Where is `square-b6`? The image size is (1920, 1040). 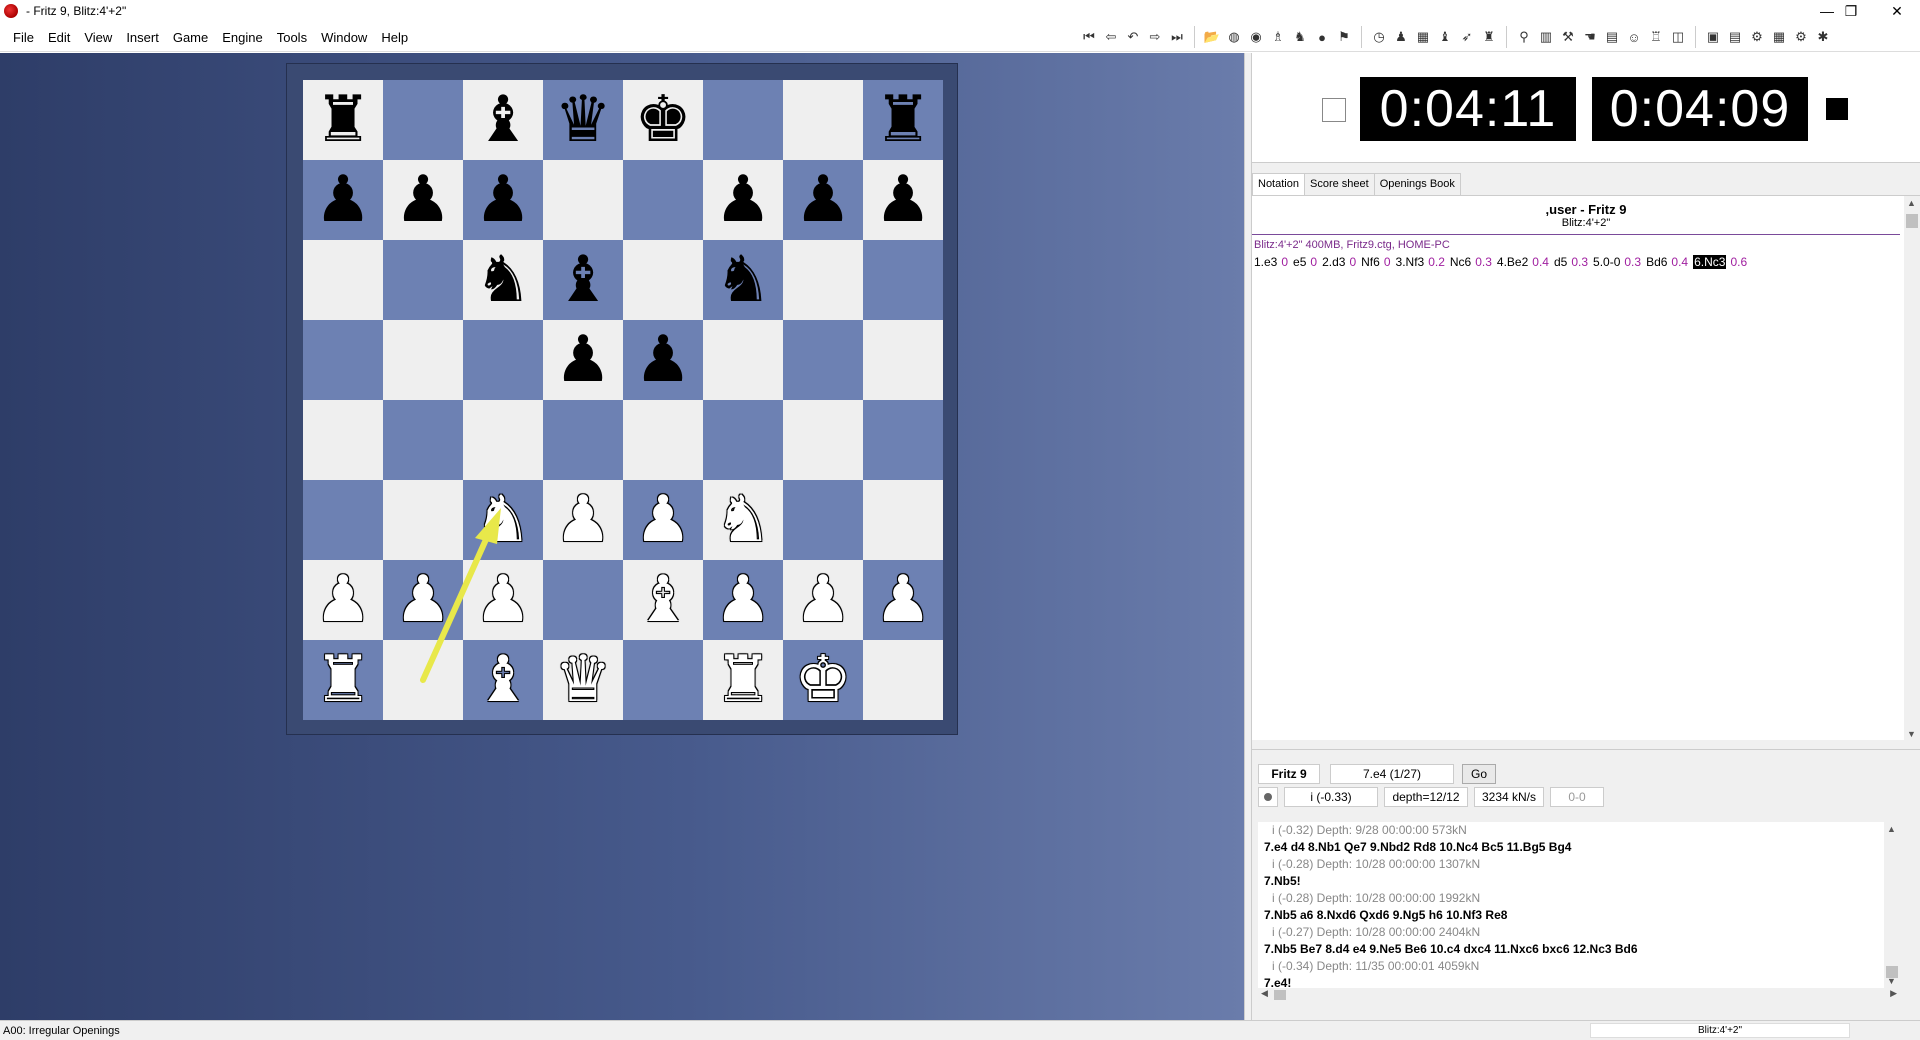 square-b6 is located at coordinates (423, 280).